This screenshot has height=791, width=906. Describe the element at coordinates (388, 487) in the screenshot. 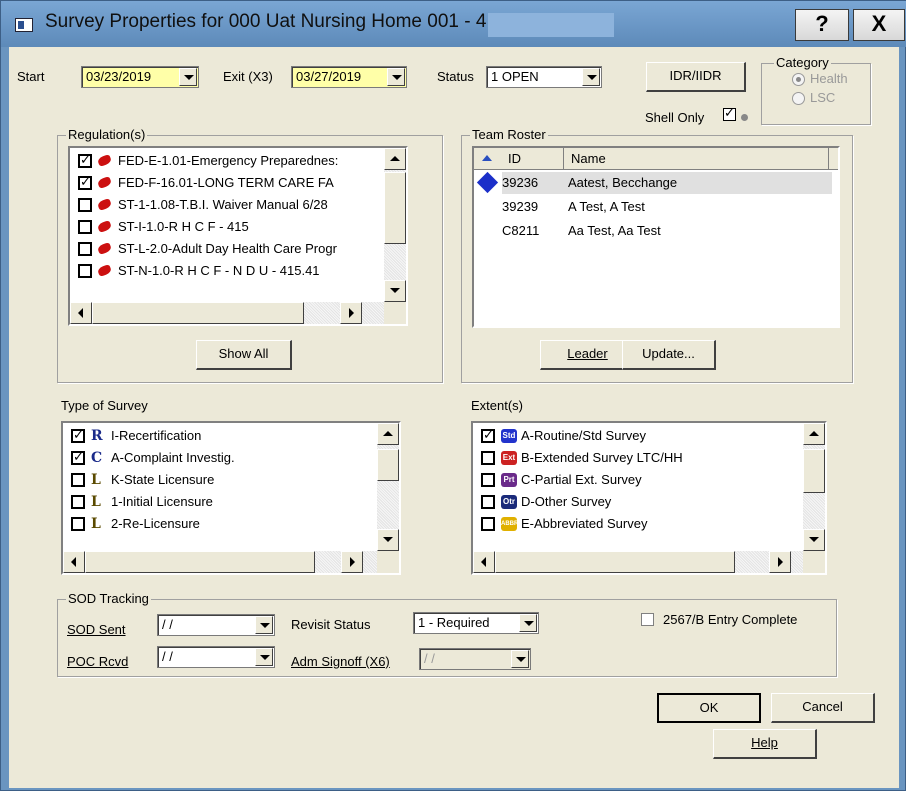

I see `survey-type-vscrollbar` at that location.